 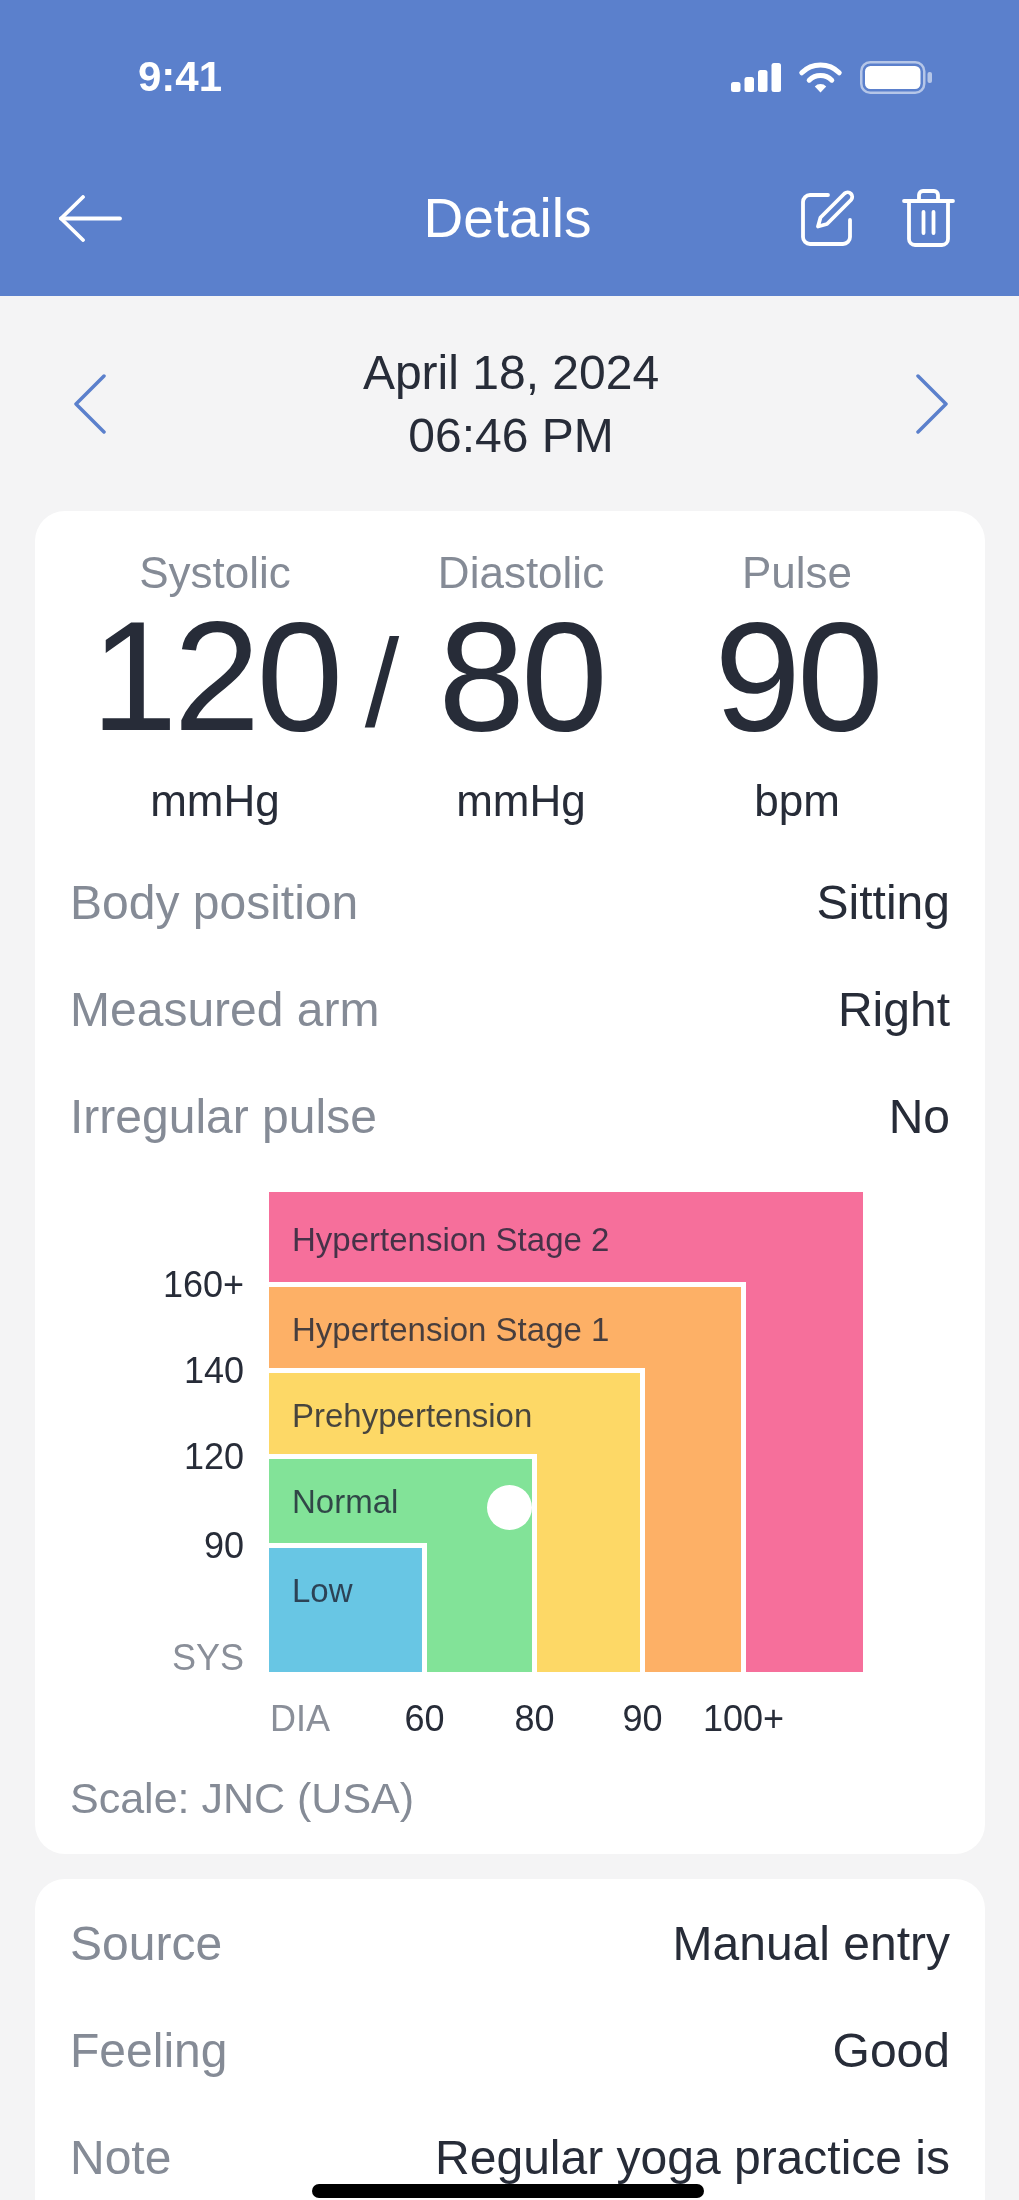 What do you see at coordinates (534, 1719) in the screenshot?
I see `axis-tick-label: 80` at bounding box center [534, 1719].